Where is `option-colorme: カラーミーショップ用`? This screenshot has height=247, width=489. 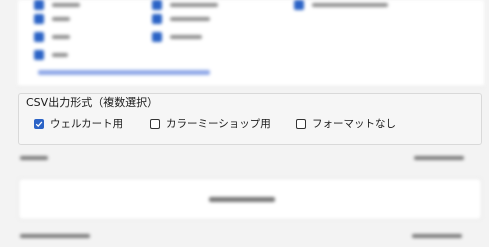 option-colorme: カラーミーショップ用 is located at coordinates (210, 123).